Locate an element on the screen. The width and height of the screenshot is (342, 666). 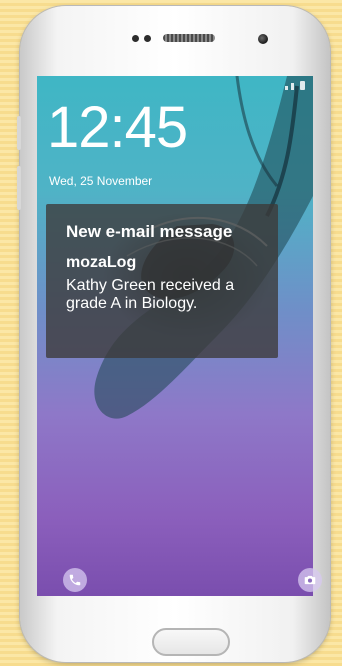
front-sensor is located at coordinates (135, 38).